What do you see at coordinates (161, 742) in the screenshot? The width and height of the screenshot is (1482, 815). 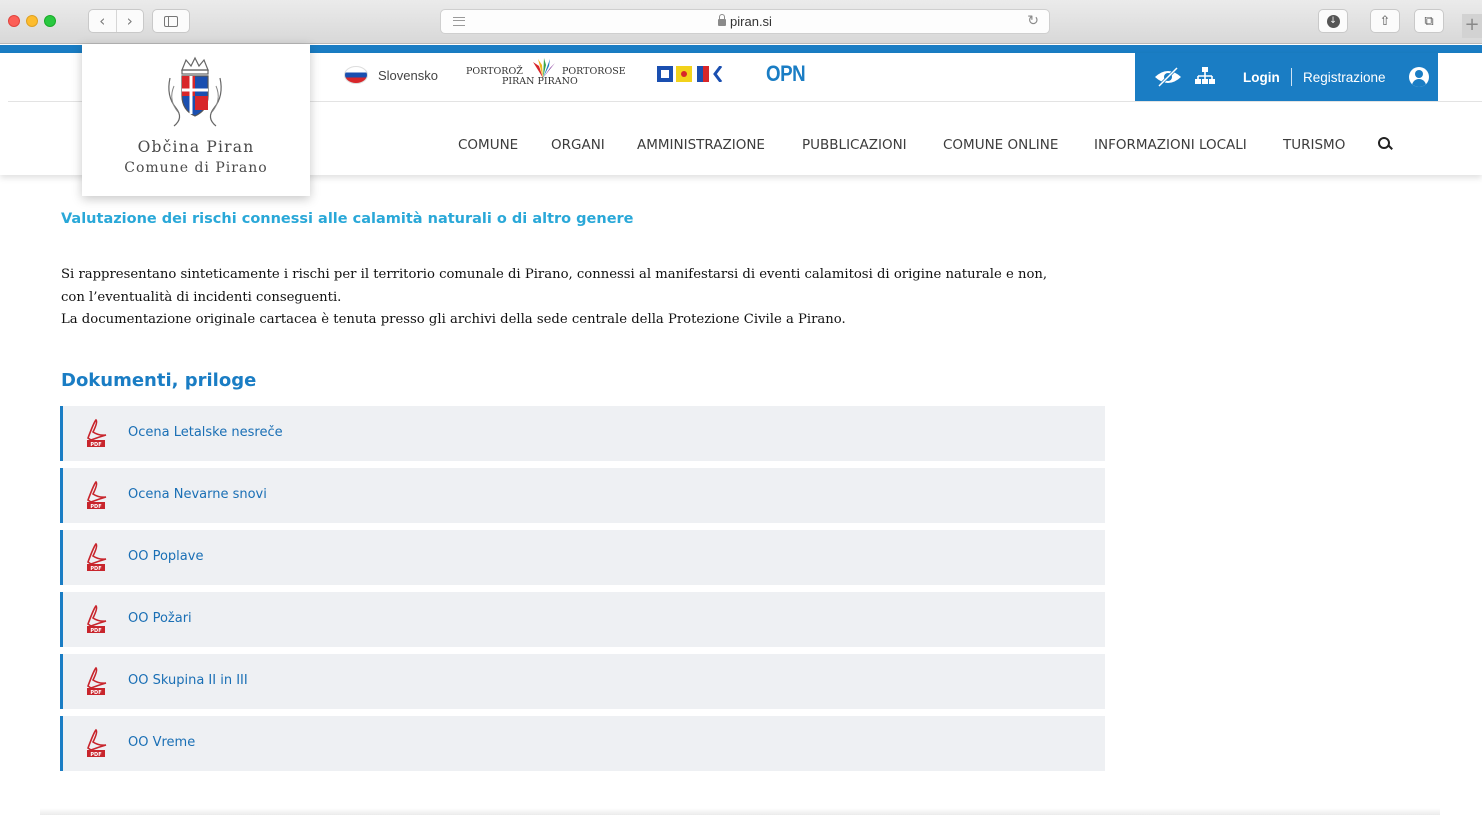 I see `document-link: OO Vreme` at bounding box center [161, 742].